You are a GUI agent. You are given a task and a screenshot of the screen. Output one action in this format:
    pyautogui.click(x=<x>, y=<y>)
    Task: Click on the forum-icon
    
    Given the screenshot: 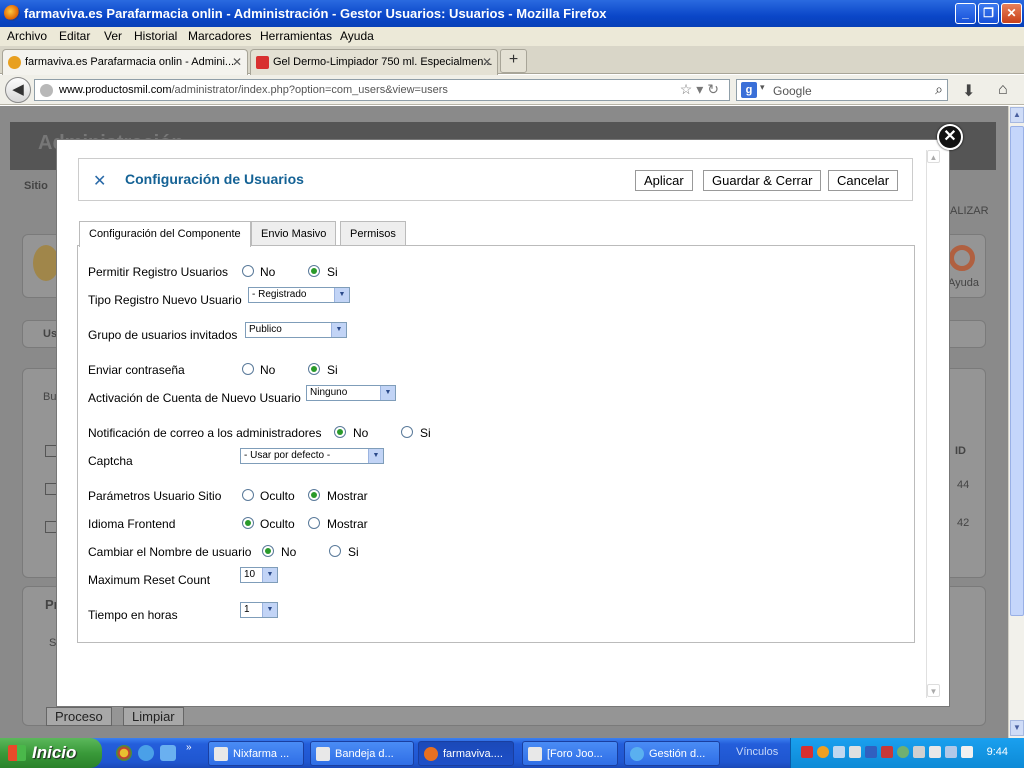 What is the action you would take?
    pyautogui.click(x=535, y=754)
    